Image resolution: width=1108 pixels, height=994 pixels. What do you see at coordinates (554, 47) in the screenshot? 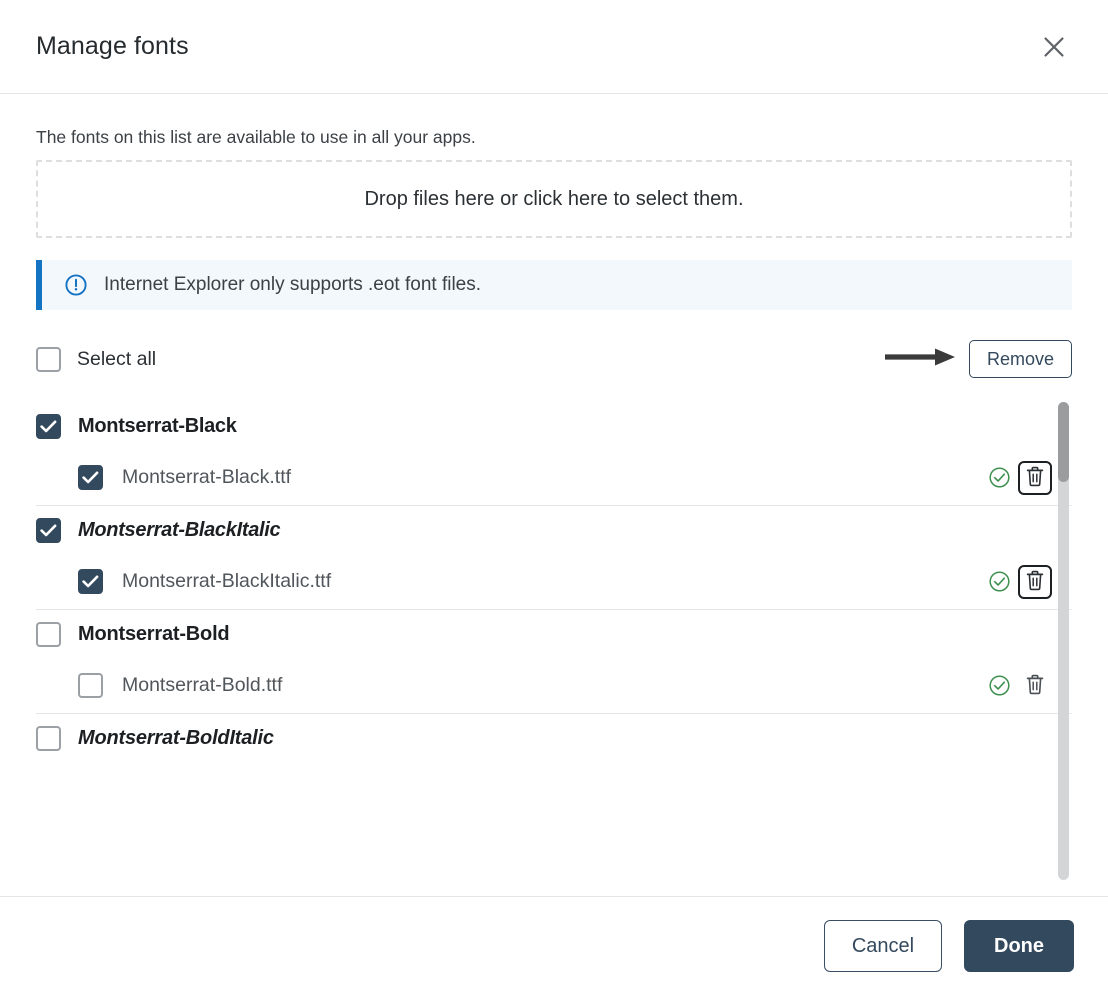
I see `dialog-header: Manage fonts` at bounding box center [554, 47].